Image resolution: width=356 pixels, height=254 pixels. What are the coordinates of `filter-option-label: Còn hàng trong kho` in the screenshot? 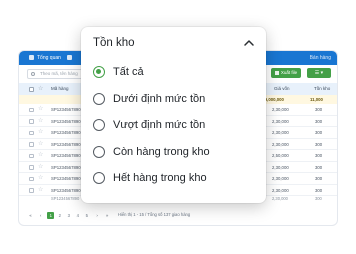 It's located at (161, 151).